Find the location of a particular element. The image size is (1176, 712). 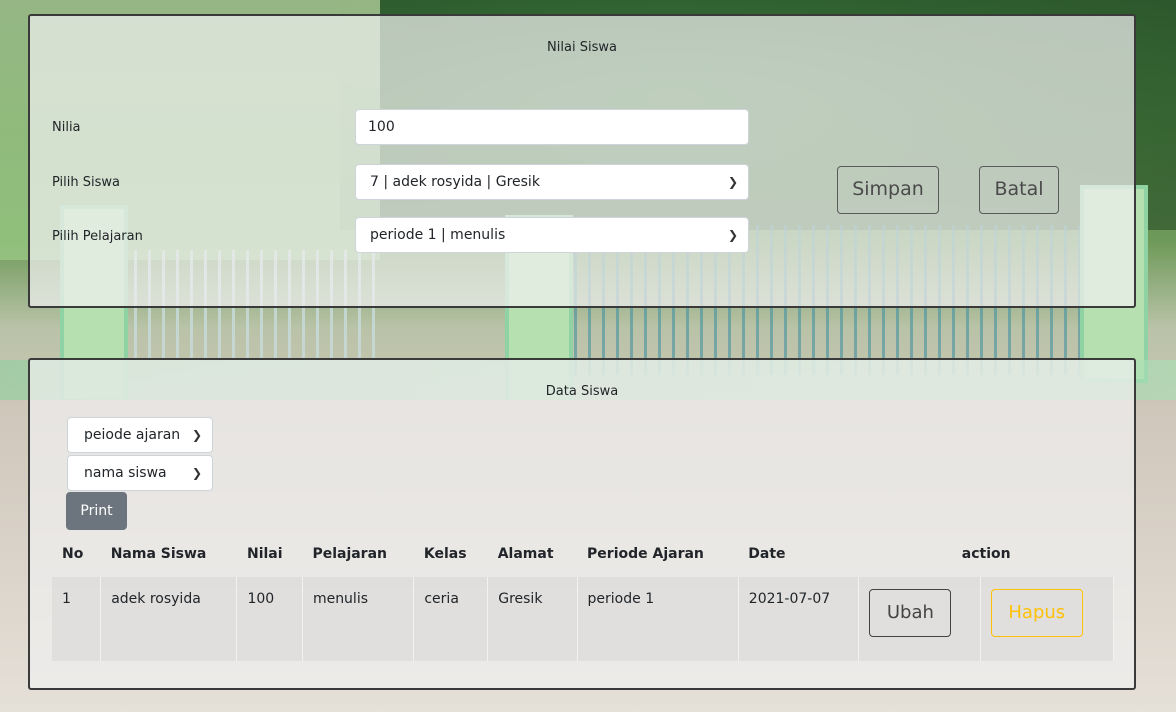

save-button: Simpan is located at coordinates (888, 190).